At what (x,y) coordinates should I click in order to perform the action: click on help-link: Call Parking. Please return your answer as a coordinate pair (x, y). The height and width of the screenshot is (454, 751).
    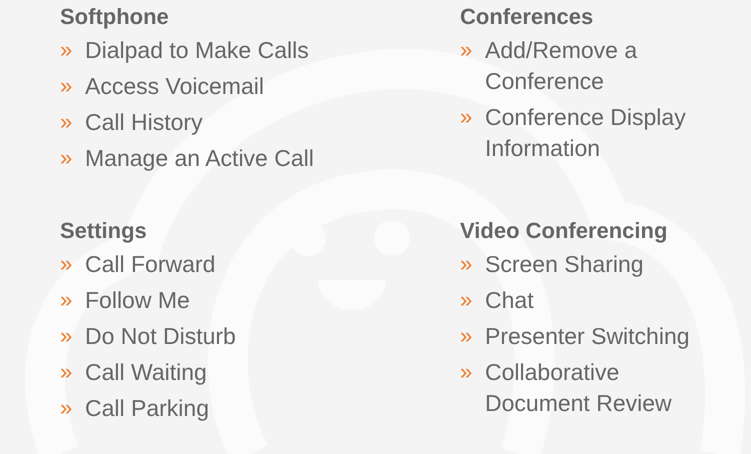
    Looking at the image, I should click on (147, 408).